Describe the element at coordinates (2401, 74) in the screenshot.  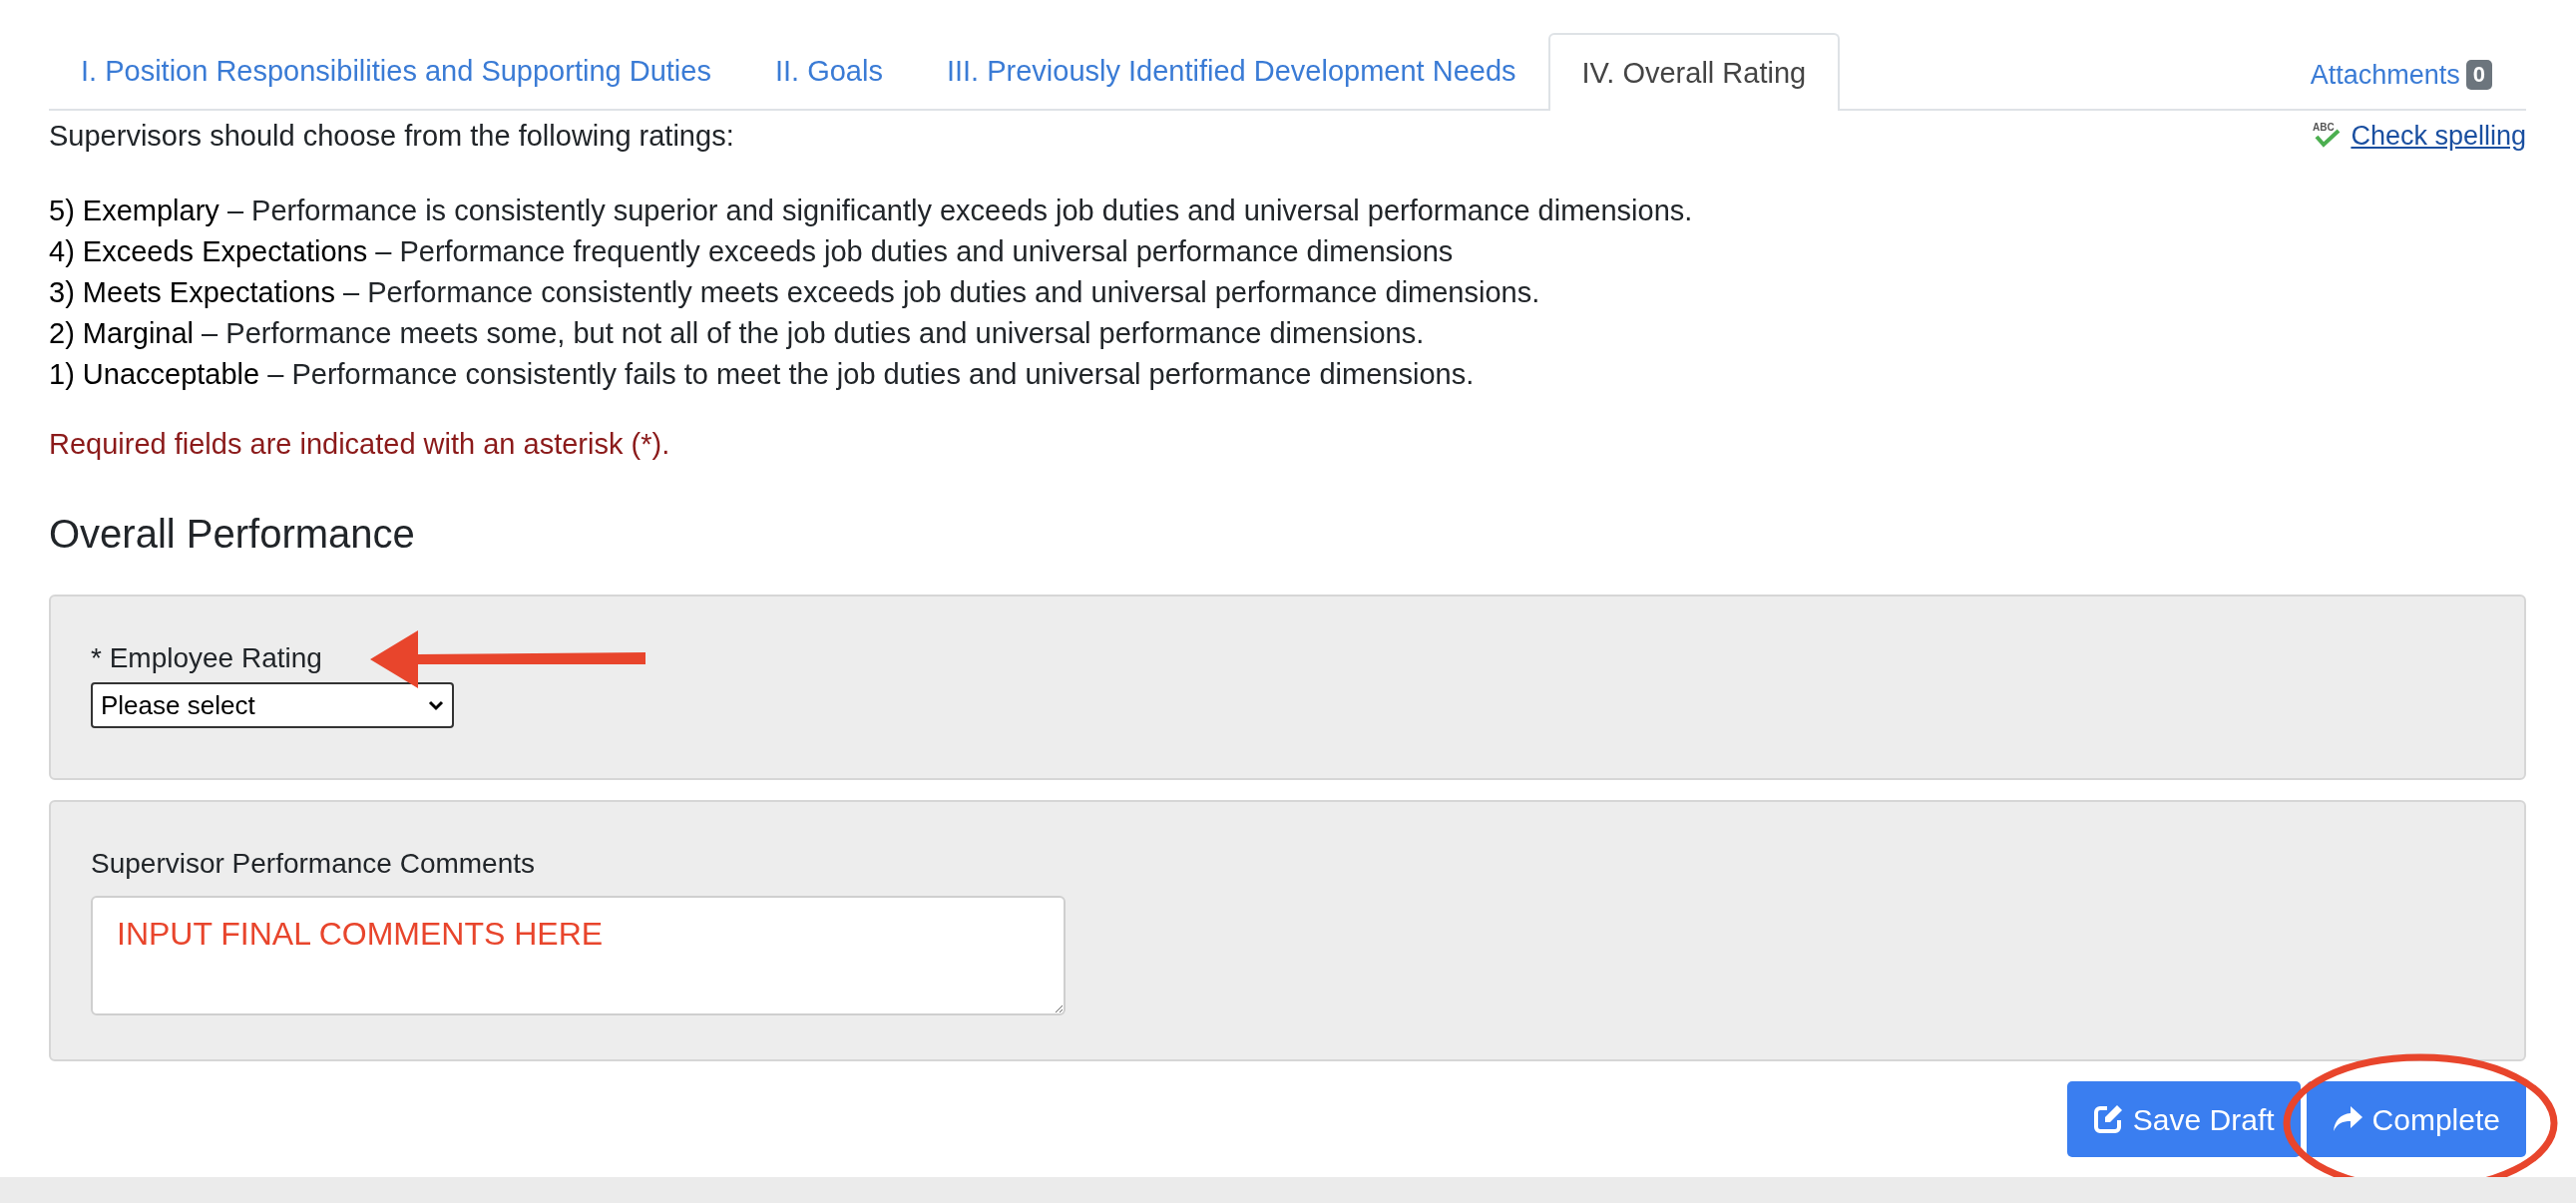
I see `attachments-link: Attachments 0` at that location.